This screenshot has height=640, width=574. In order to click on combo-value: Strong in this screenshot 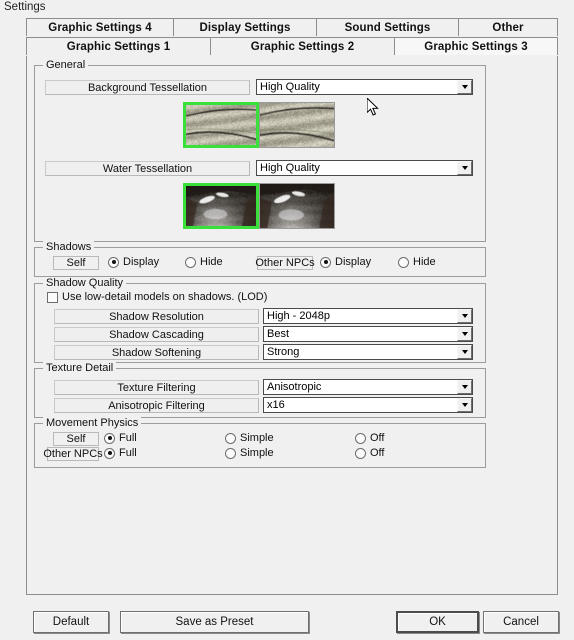, I will do `click(283, 352)`.